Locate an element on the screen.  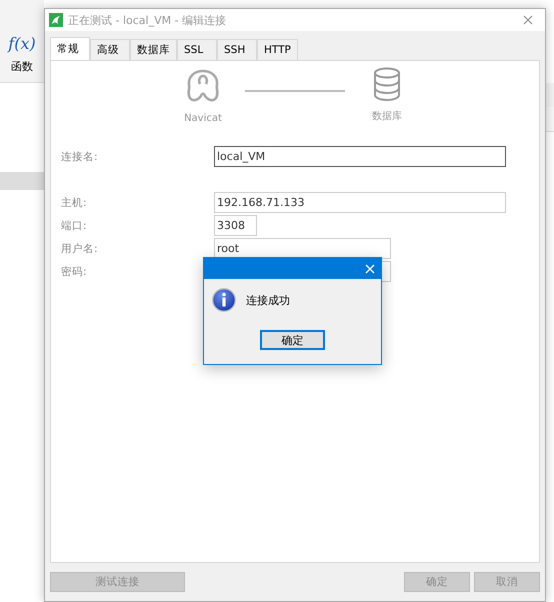
tab: HTTP is located at coordinates (277, 49).